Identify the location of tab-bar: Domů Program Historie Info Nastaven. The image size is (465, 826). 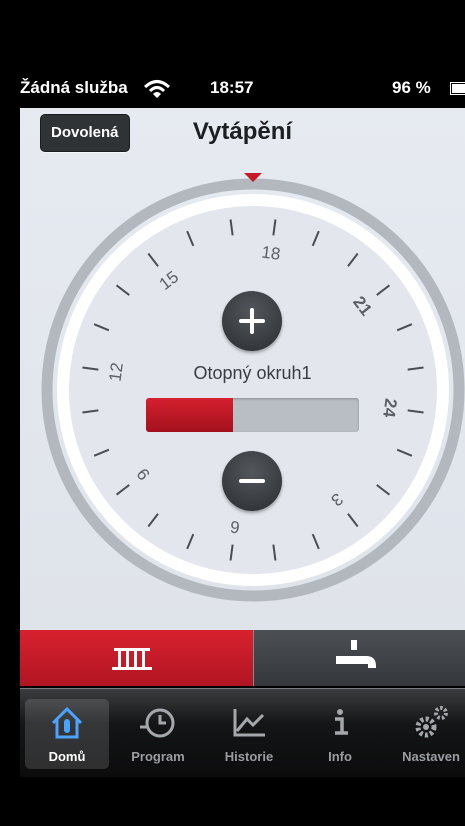
(242, 732).